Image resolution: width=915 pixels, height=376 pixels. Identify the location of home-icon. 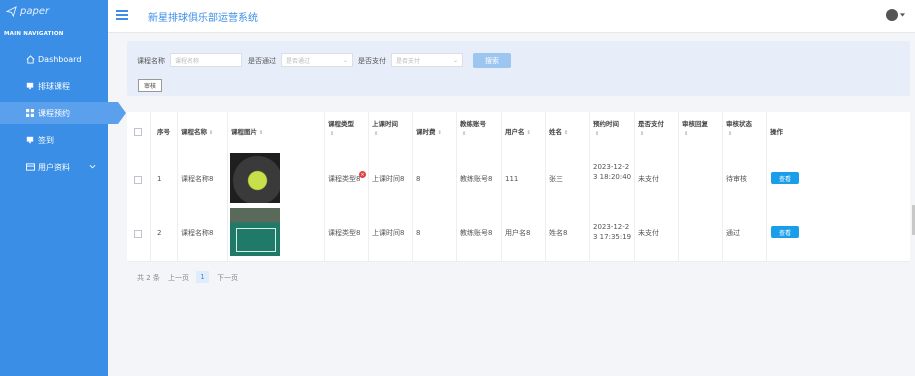
(30, 59).